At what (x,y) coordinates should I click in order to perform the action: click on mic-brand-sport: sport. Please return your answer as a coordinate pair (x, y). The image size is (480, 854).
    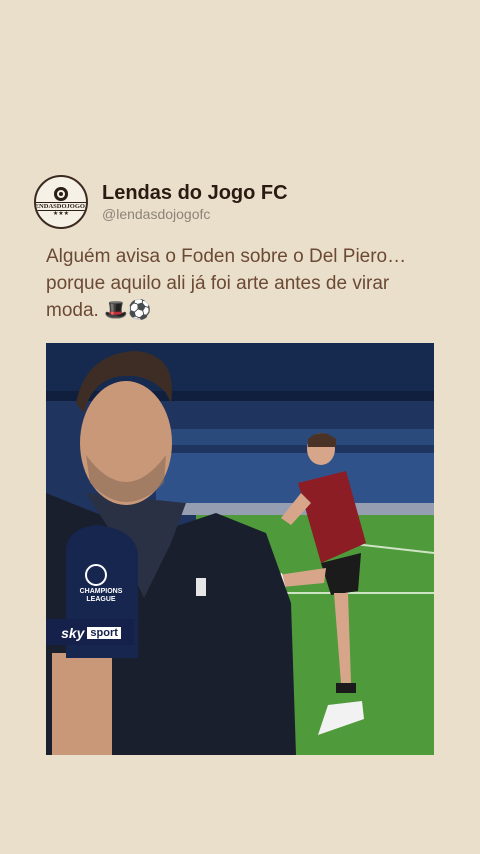
    Looking at the image, I should click on (104, 633).